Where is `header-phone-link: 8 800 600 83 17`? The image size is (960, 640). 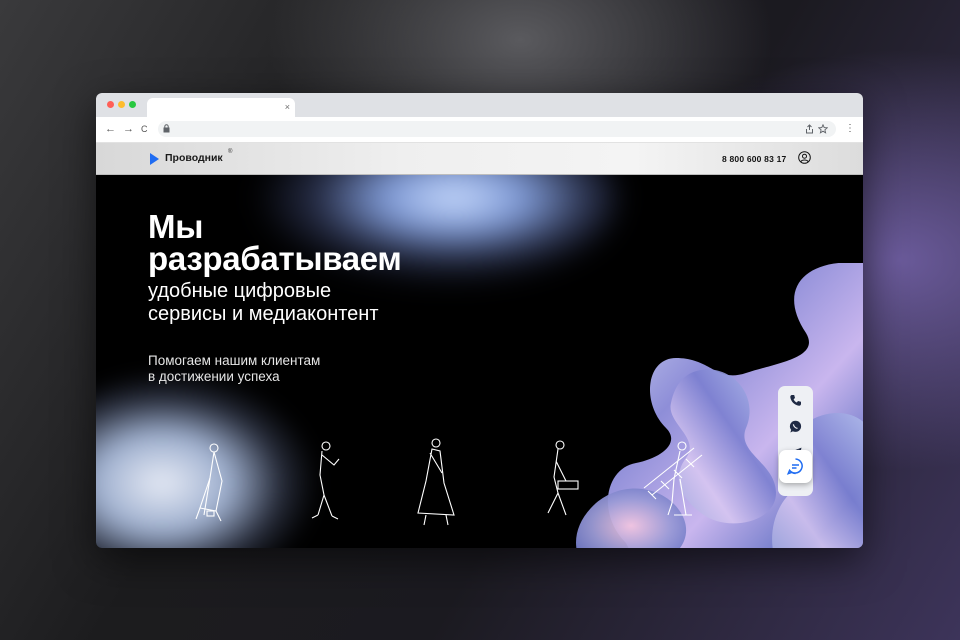 header-phone-link: 8 800 600 83 17 is located at coordinates (754, 159).